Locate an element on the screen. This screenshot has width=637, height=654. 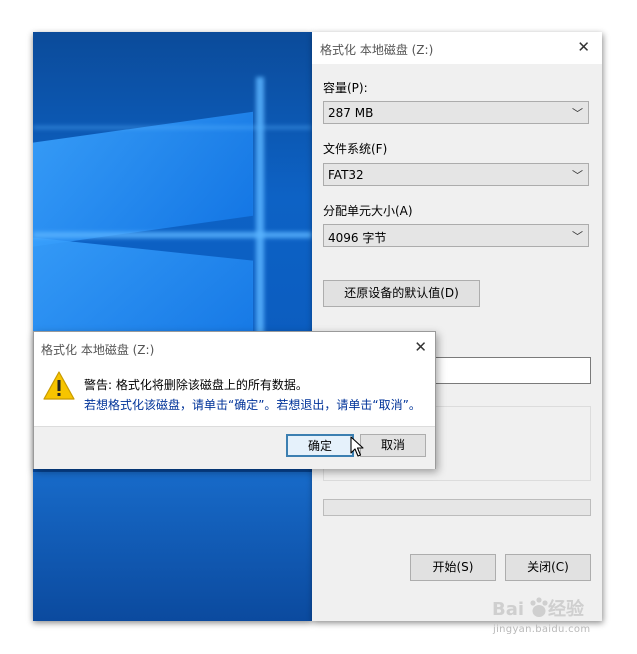
capacity-select: 287 MB ﹀ is located at coordinates (456, 112).